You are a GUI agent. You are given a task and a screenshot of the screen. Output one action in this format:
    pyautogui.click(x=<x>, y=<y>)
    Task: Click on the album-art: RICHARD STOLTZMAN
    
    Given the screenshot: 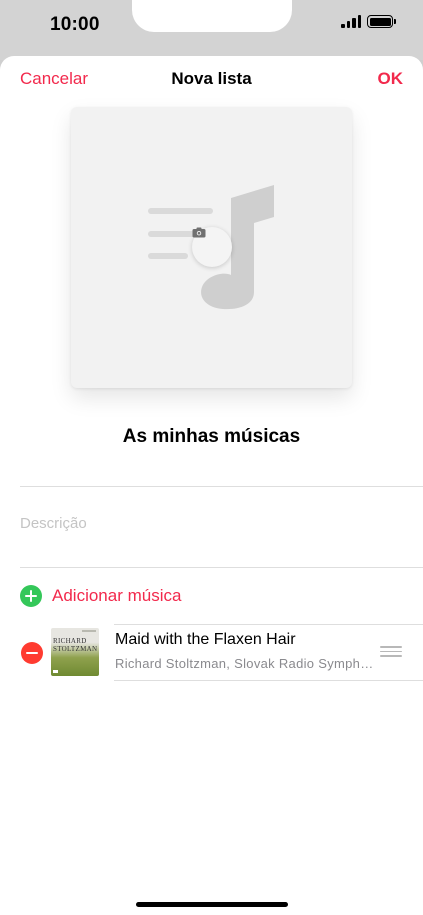 What is the action you would take?
    pyautogui.click(x=75, y=652)
    